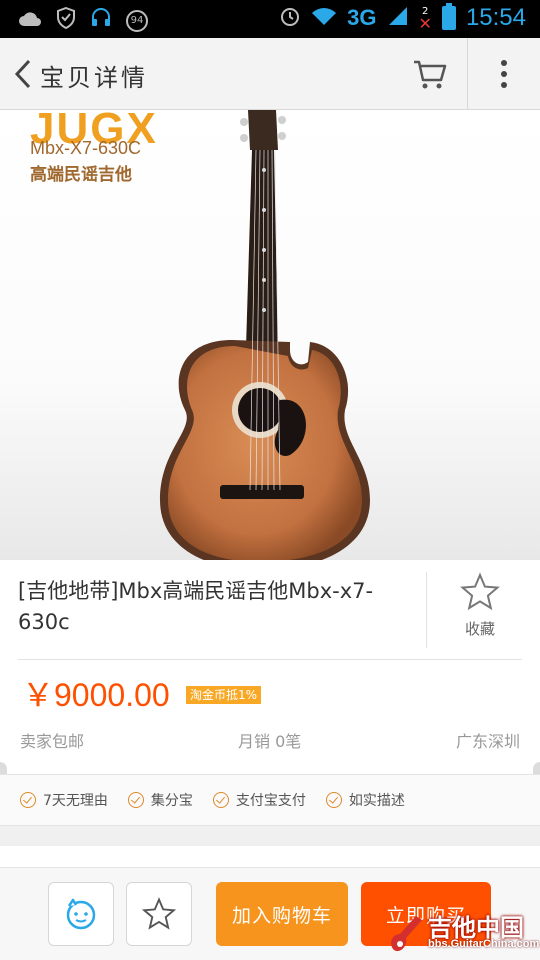  What do you see at coordinates (66, 20) in the screenshot?
I see `shield-icon` at bounding box center [66, 20].